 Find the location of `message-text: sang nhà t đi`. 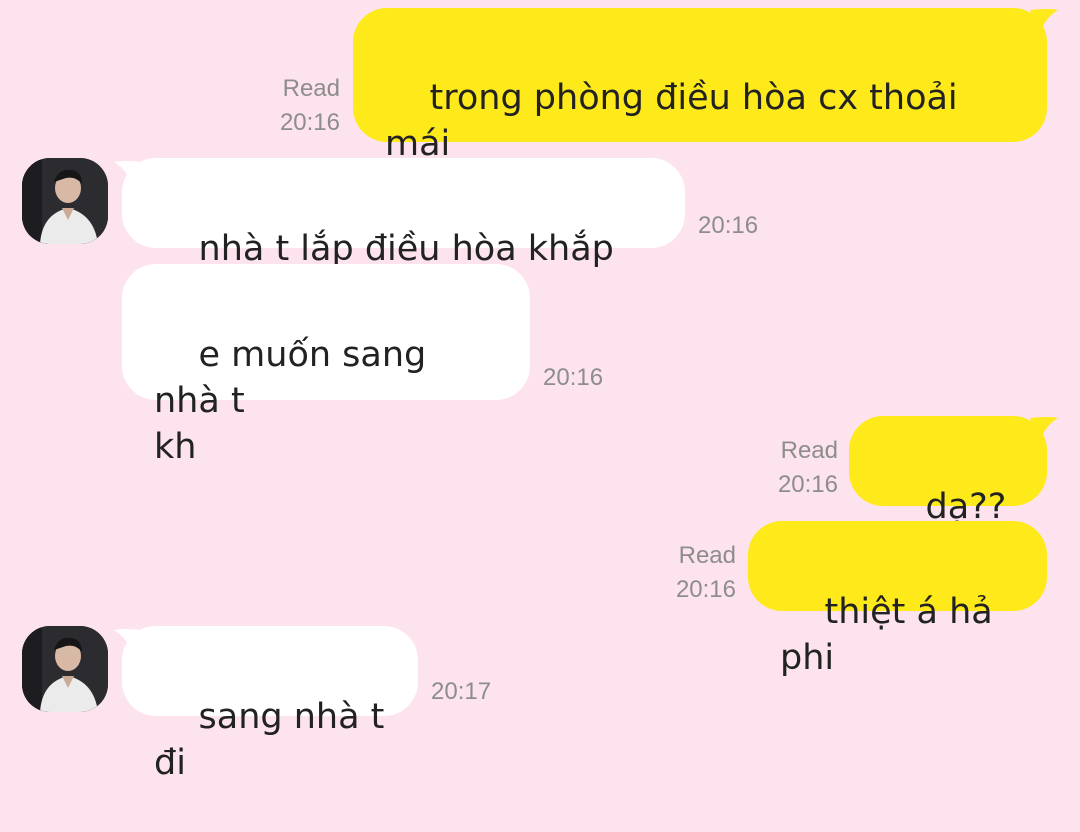

message-text: sang nhà t đi is located at coordinates (275, 740).